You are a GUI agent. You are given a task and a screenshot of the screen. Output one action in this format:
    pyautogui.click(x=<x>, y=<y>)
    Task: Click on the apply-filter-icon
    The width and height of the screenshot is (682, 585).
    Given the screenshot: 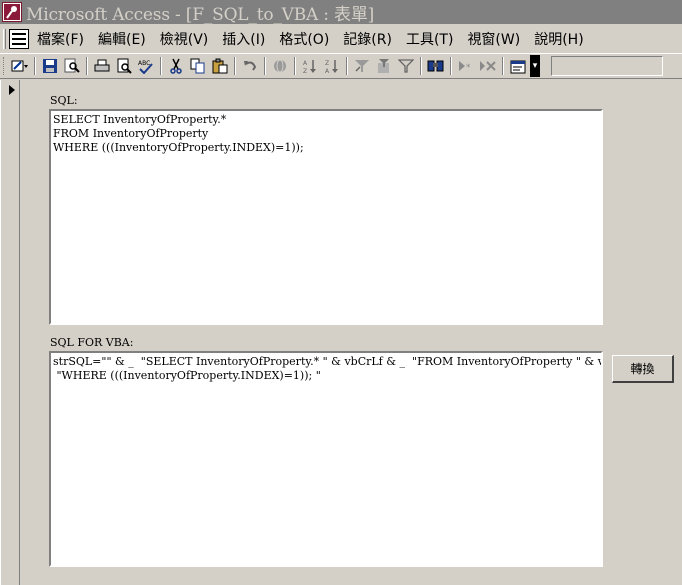 What is the action you would take?
    pyautogui.click(x=406, y=66)
    